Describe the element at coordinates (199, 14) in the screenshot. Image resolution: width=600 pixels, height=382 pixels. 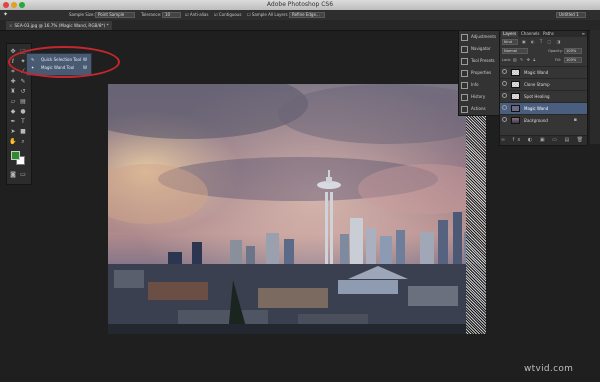
I see `anti-alias-label: Anti-alias` at that location.